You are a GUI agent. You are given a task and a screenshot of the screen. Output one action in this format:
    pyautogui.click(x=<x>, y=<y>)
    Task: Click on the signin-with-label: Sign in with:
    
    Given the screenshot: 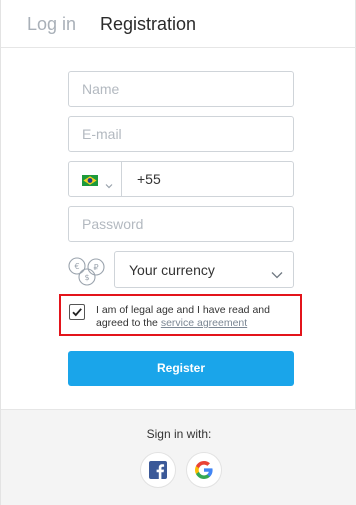 What is the action you would take?
    pyautogui.click(x=179, y=434)
    